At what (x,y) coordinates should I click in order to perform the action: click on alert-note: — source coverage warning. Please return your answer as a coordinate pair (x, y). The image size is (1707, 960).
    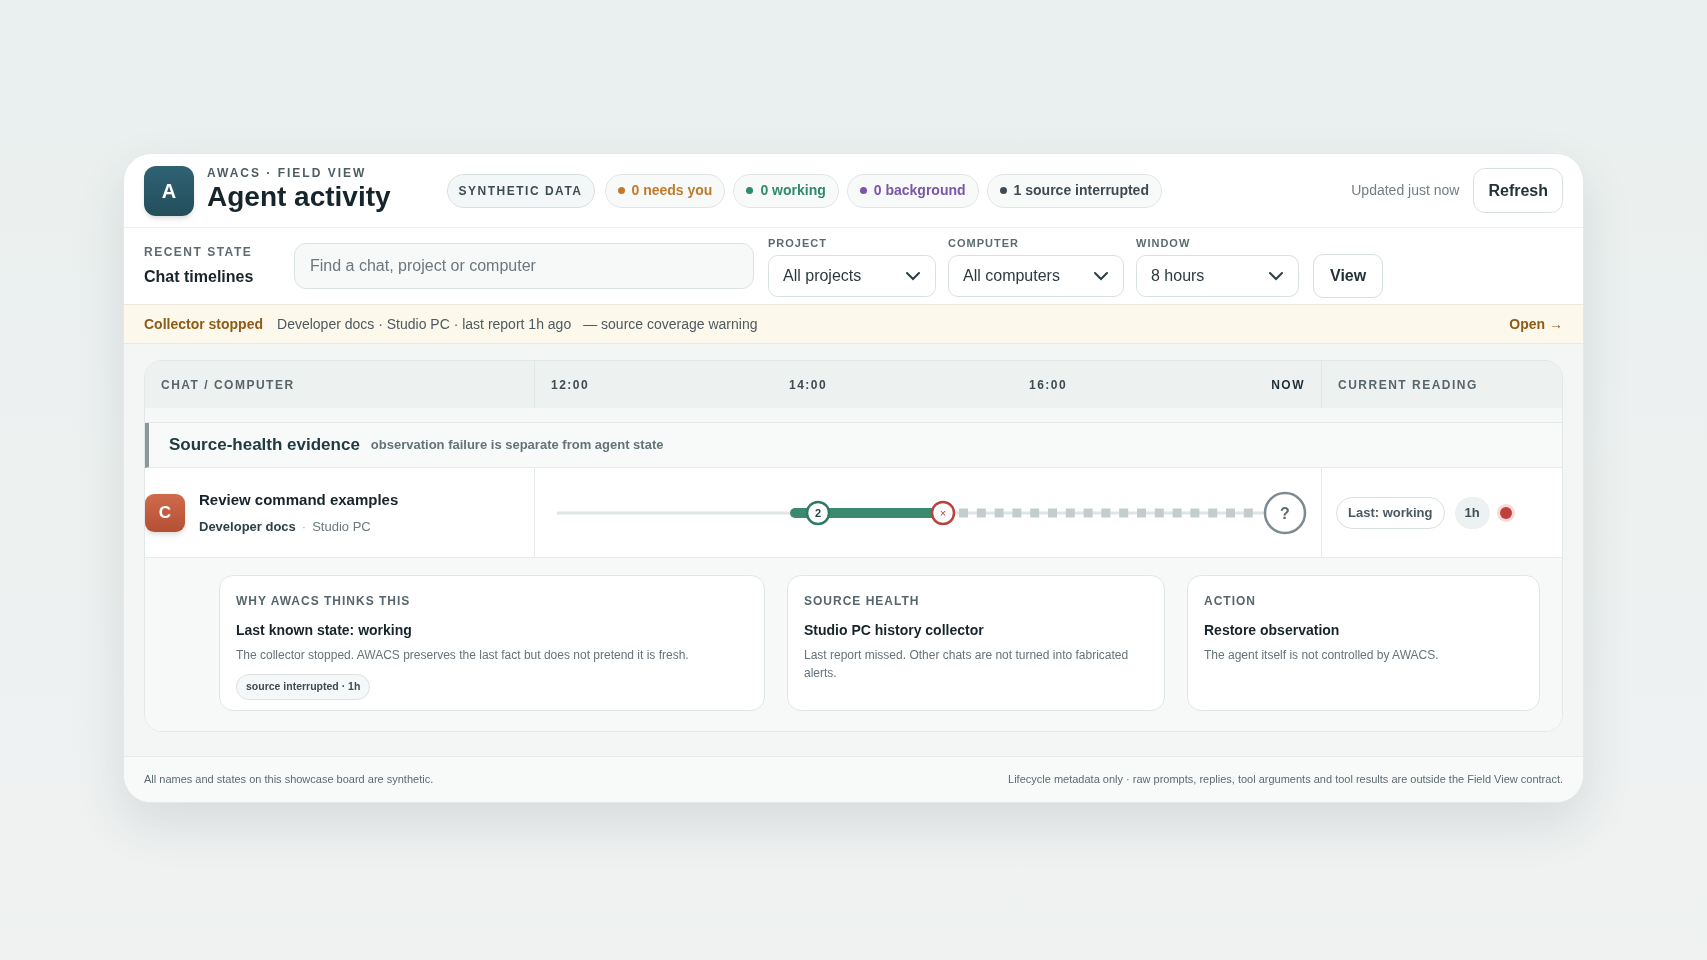
    Looking at the image, I should click on (670, 324).